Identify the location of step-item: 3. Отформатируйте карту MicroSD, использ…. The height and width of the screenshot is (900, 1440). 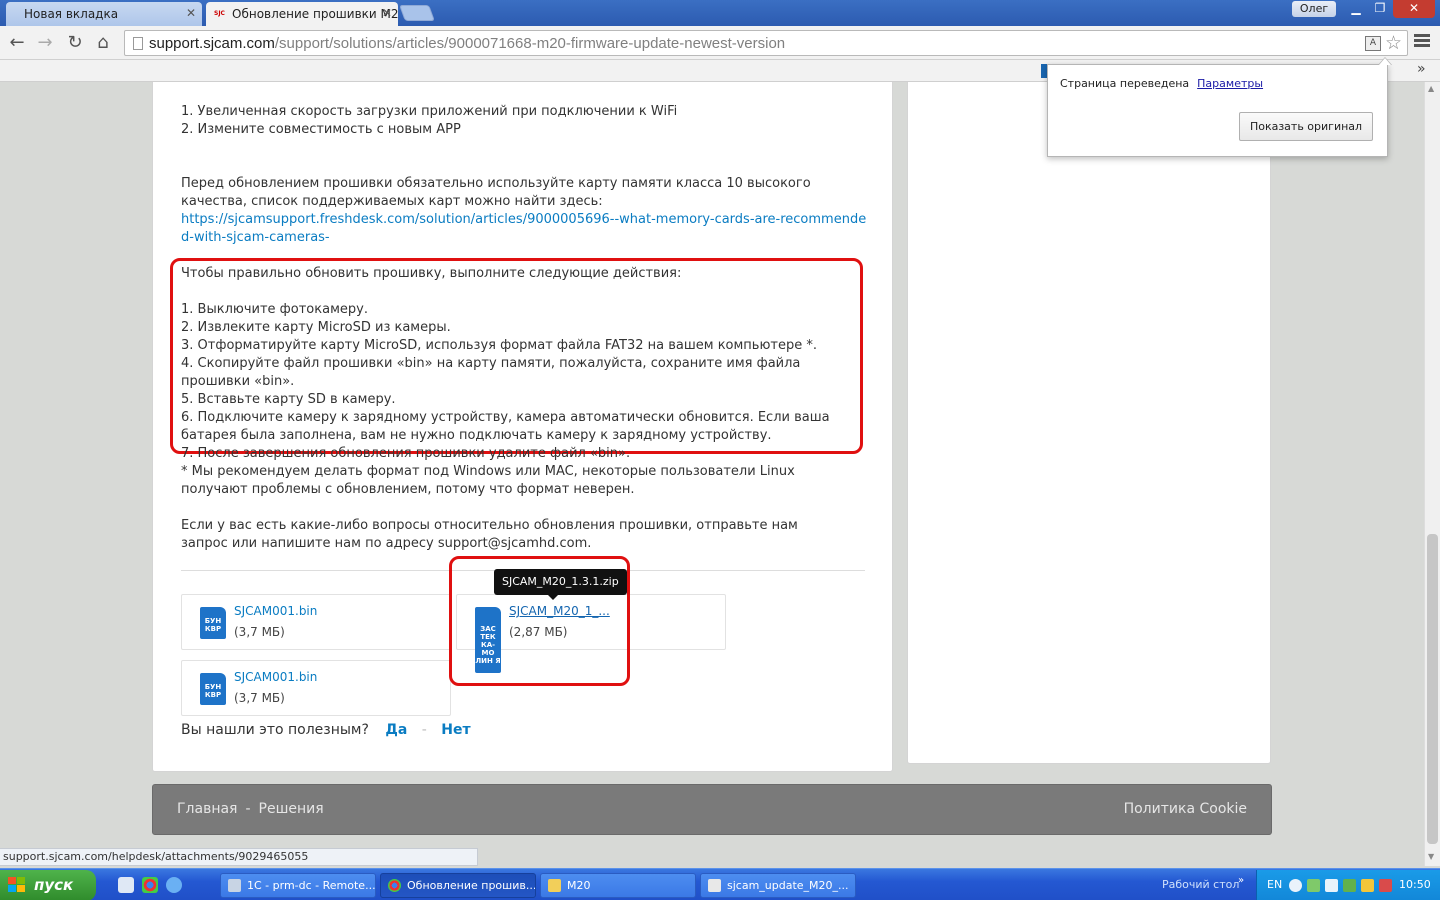
(499, 345).